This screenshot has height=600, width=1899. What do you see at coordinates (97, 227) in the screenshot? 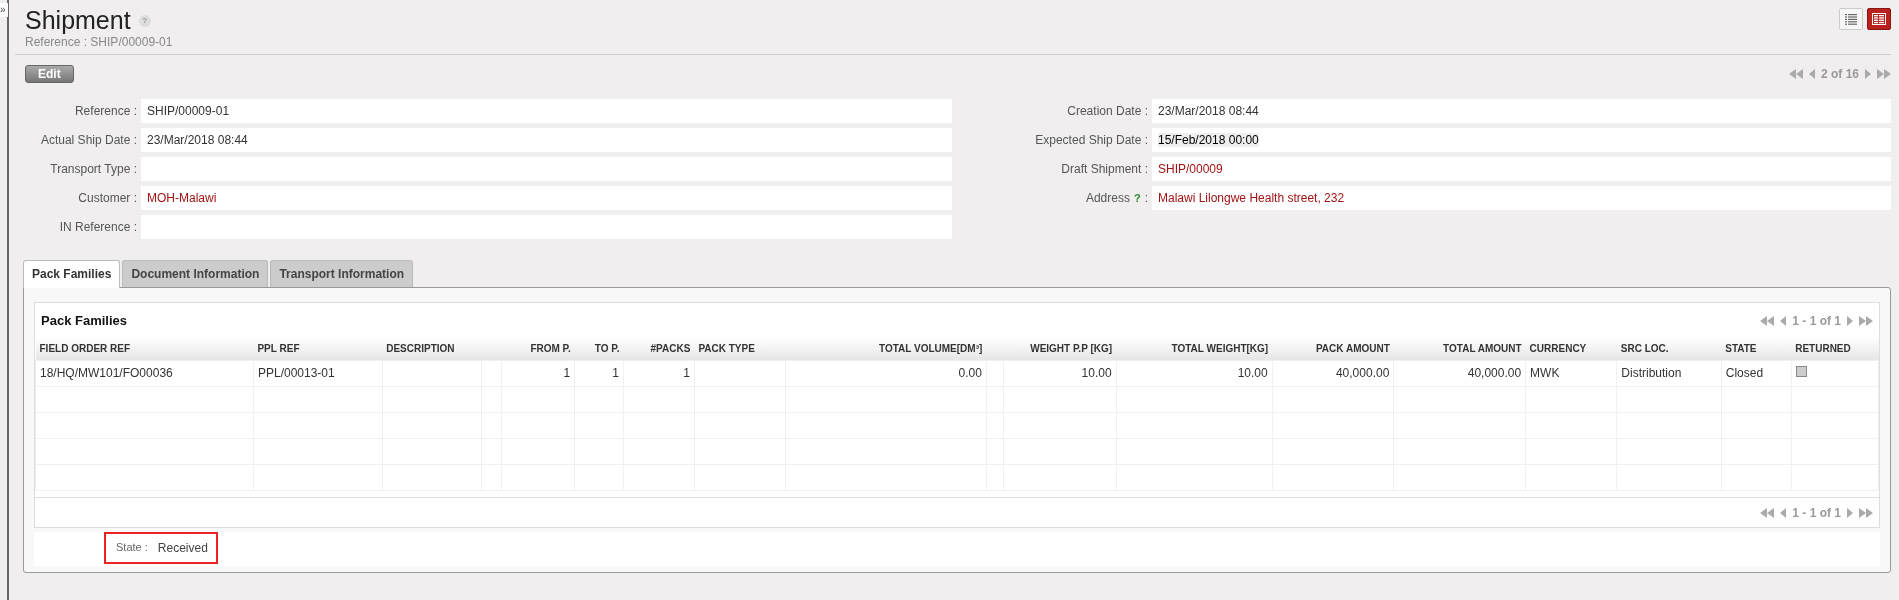
I see `field-label: IN Reference :` at bounding box center [97, 227].